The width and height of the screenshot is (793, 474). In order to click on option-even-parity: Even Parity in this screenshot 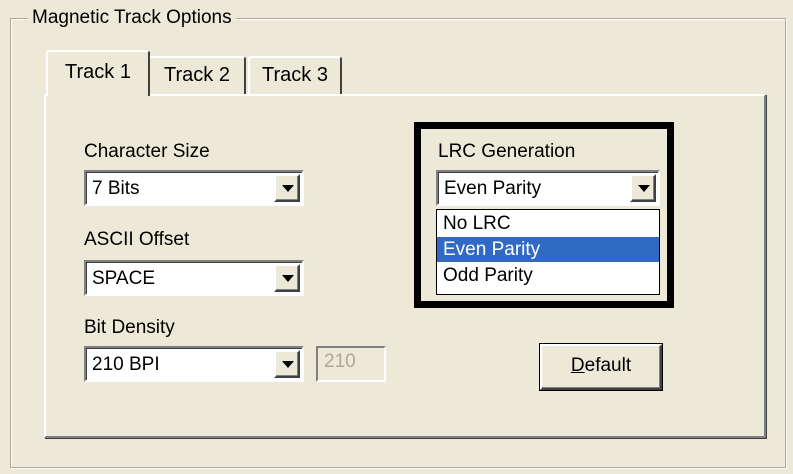, I will do `click(548, 249)`.